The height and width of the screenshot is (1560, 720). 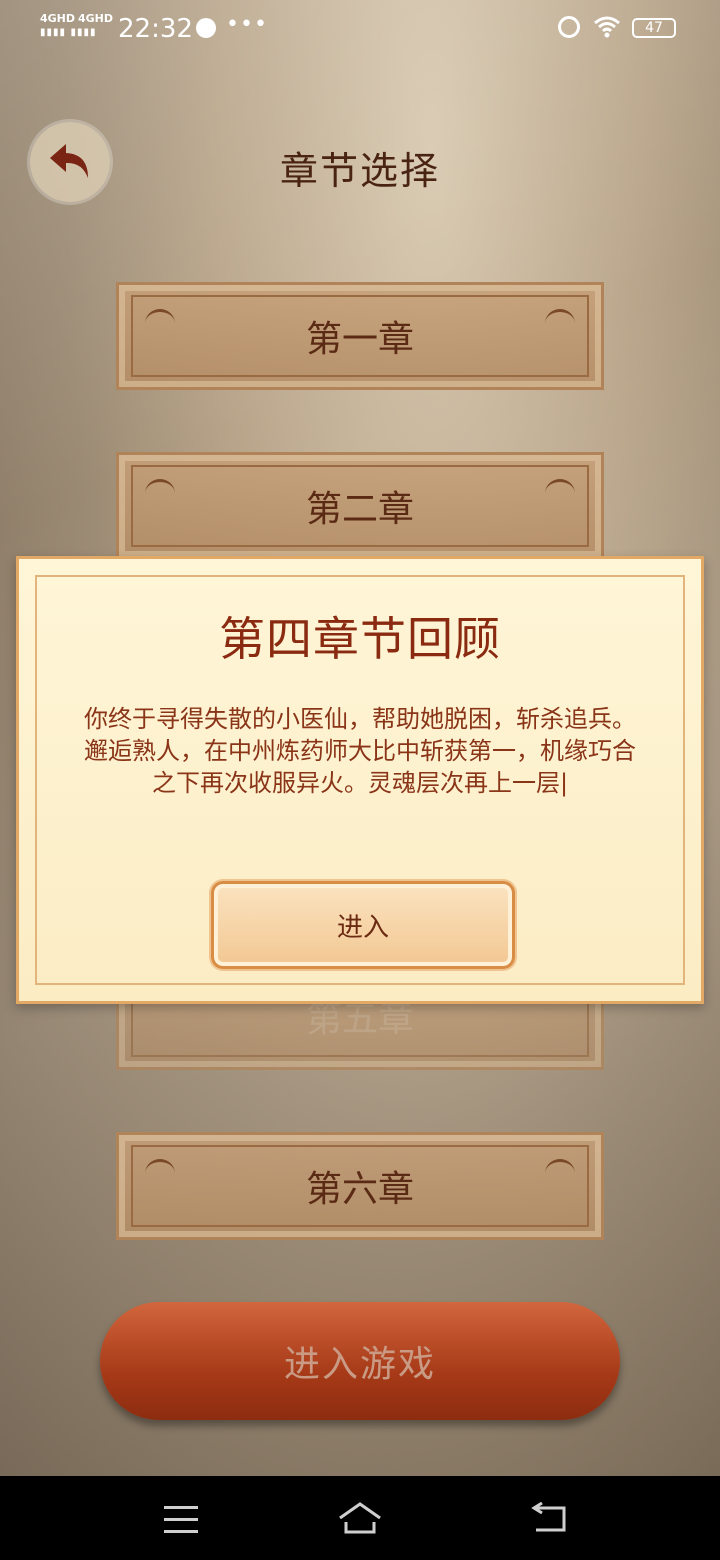 What do you see at coordinates (68, 32) in the screenshot?
I see `signal-bars-icon: ▮▮▮▮ ▮▮▮▮` at bounding box center [68, 32].